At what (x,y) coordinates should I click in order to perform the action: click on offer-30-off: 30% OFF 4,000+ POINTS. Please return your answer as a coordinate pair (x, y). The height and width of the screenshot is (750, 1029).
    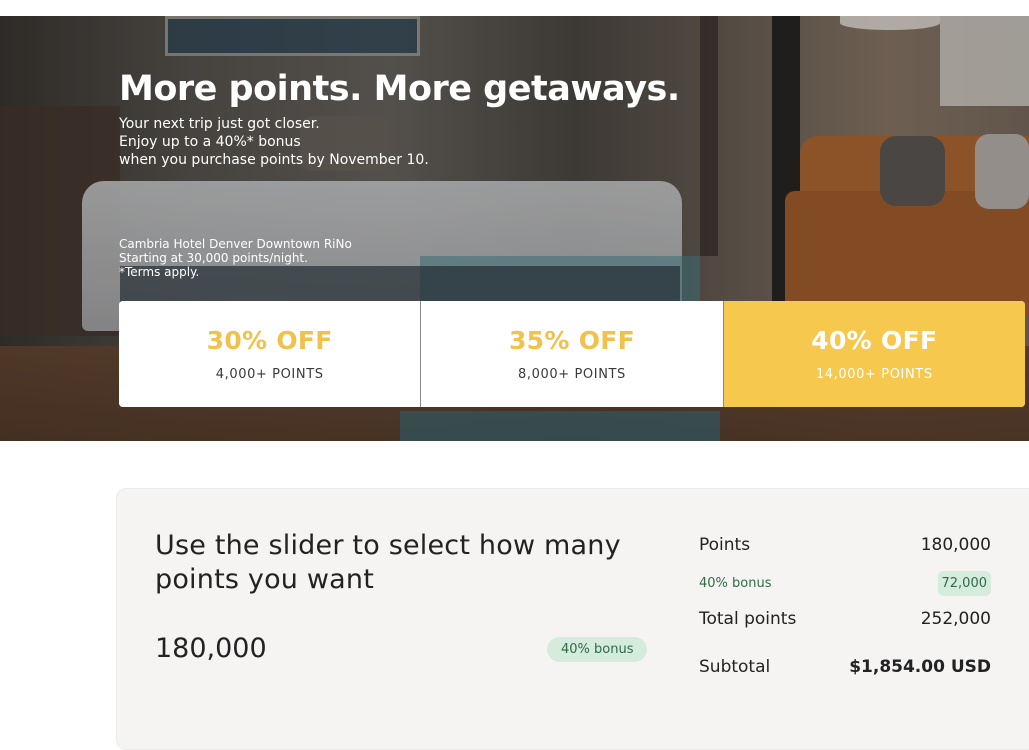
    Looking at the image, I should click on (270, 354).